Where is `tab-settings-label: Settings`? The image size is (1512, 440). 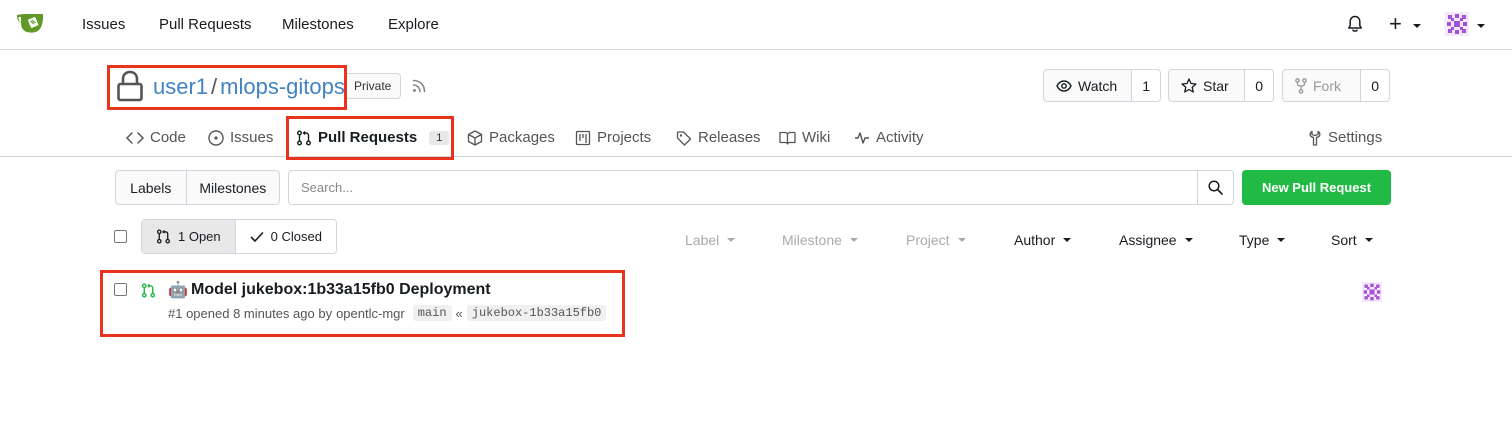
tab-settings-label: Settings is located at coordinates (1355, 137).